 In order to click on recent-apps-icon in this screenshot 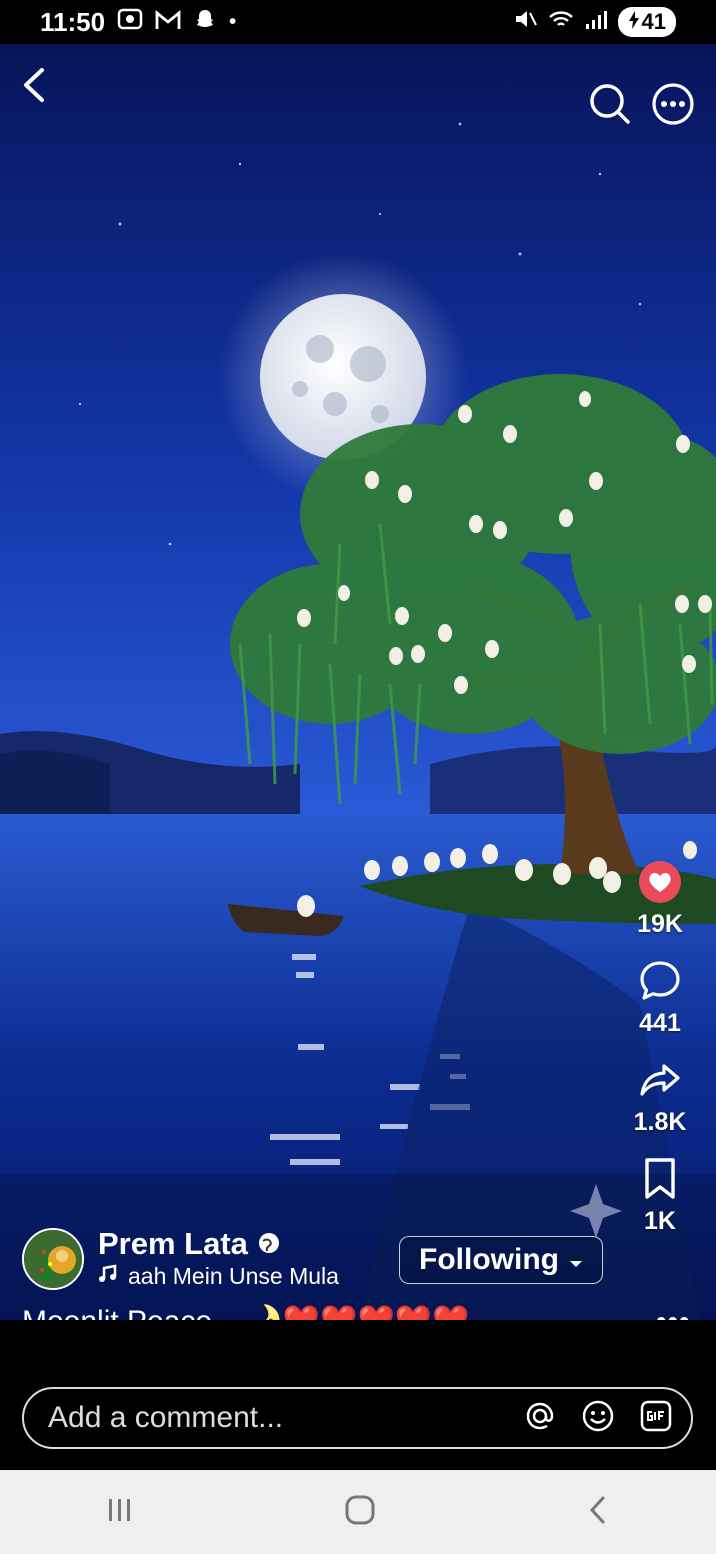, I will do `click(119, 1509)`.